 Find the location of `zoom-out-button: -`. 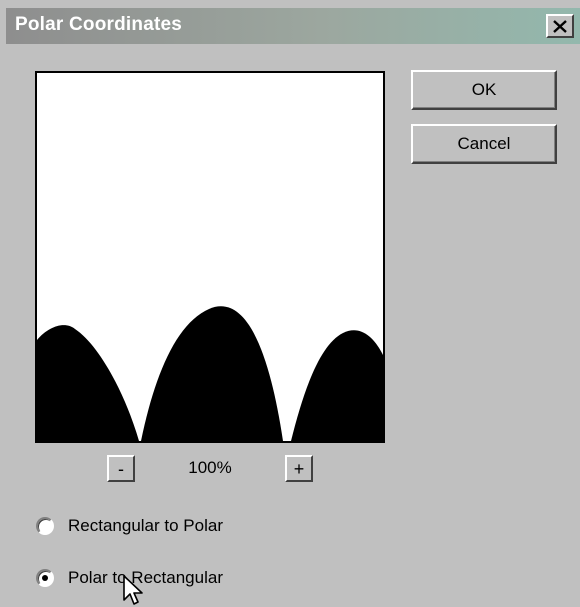

zoom-out-button: - is located at coordinates (121, 468).